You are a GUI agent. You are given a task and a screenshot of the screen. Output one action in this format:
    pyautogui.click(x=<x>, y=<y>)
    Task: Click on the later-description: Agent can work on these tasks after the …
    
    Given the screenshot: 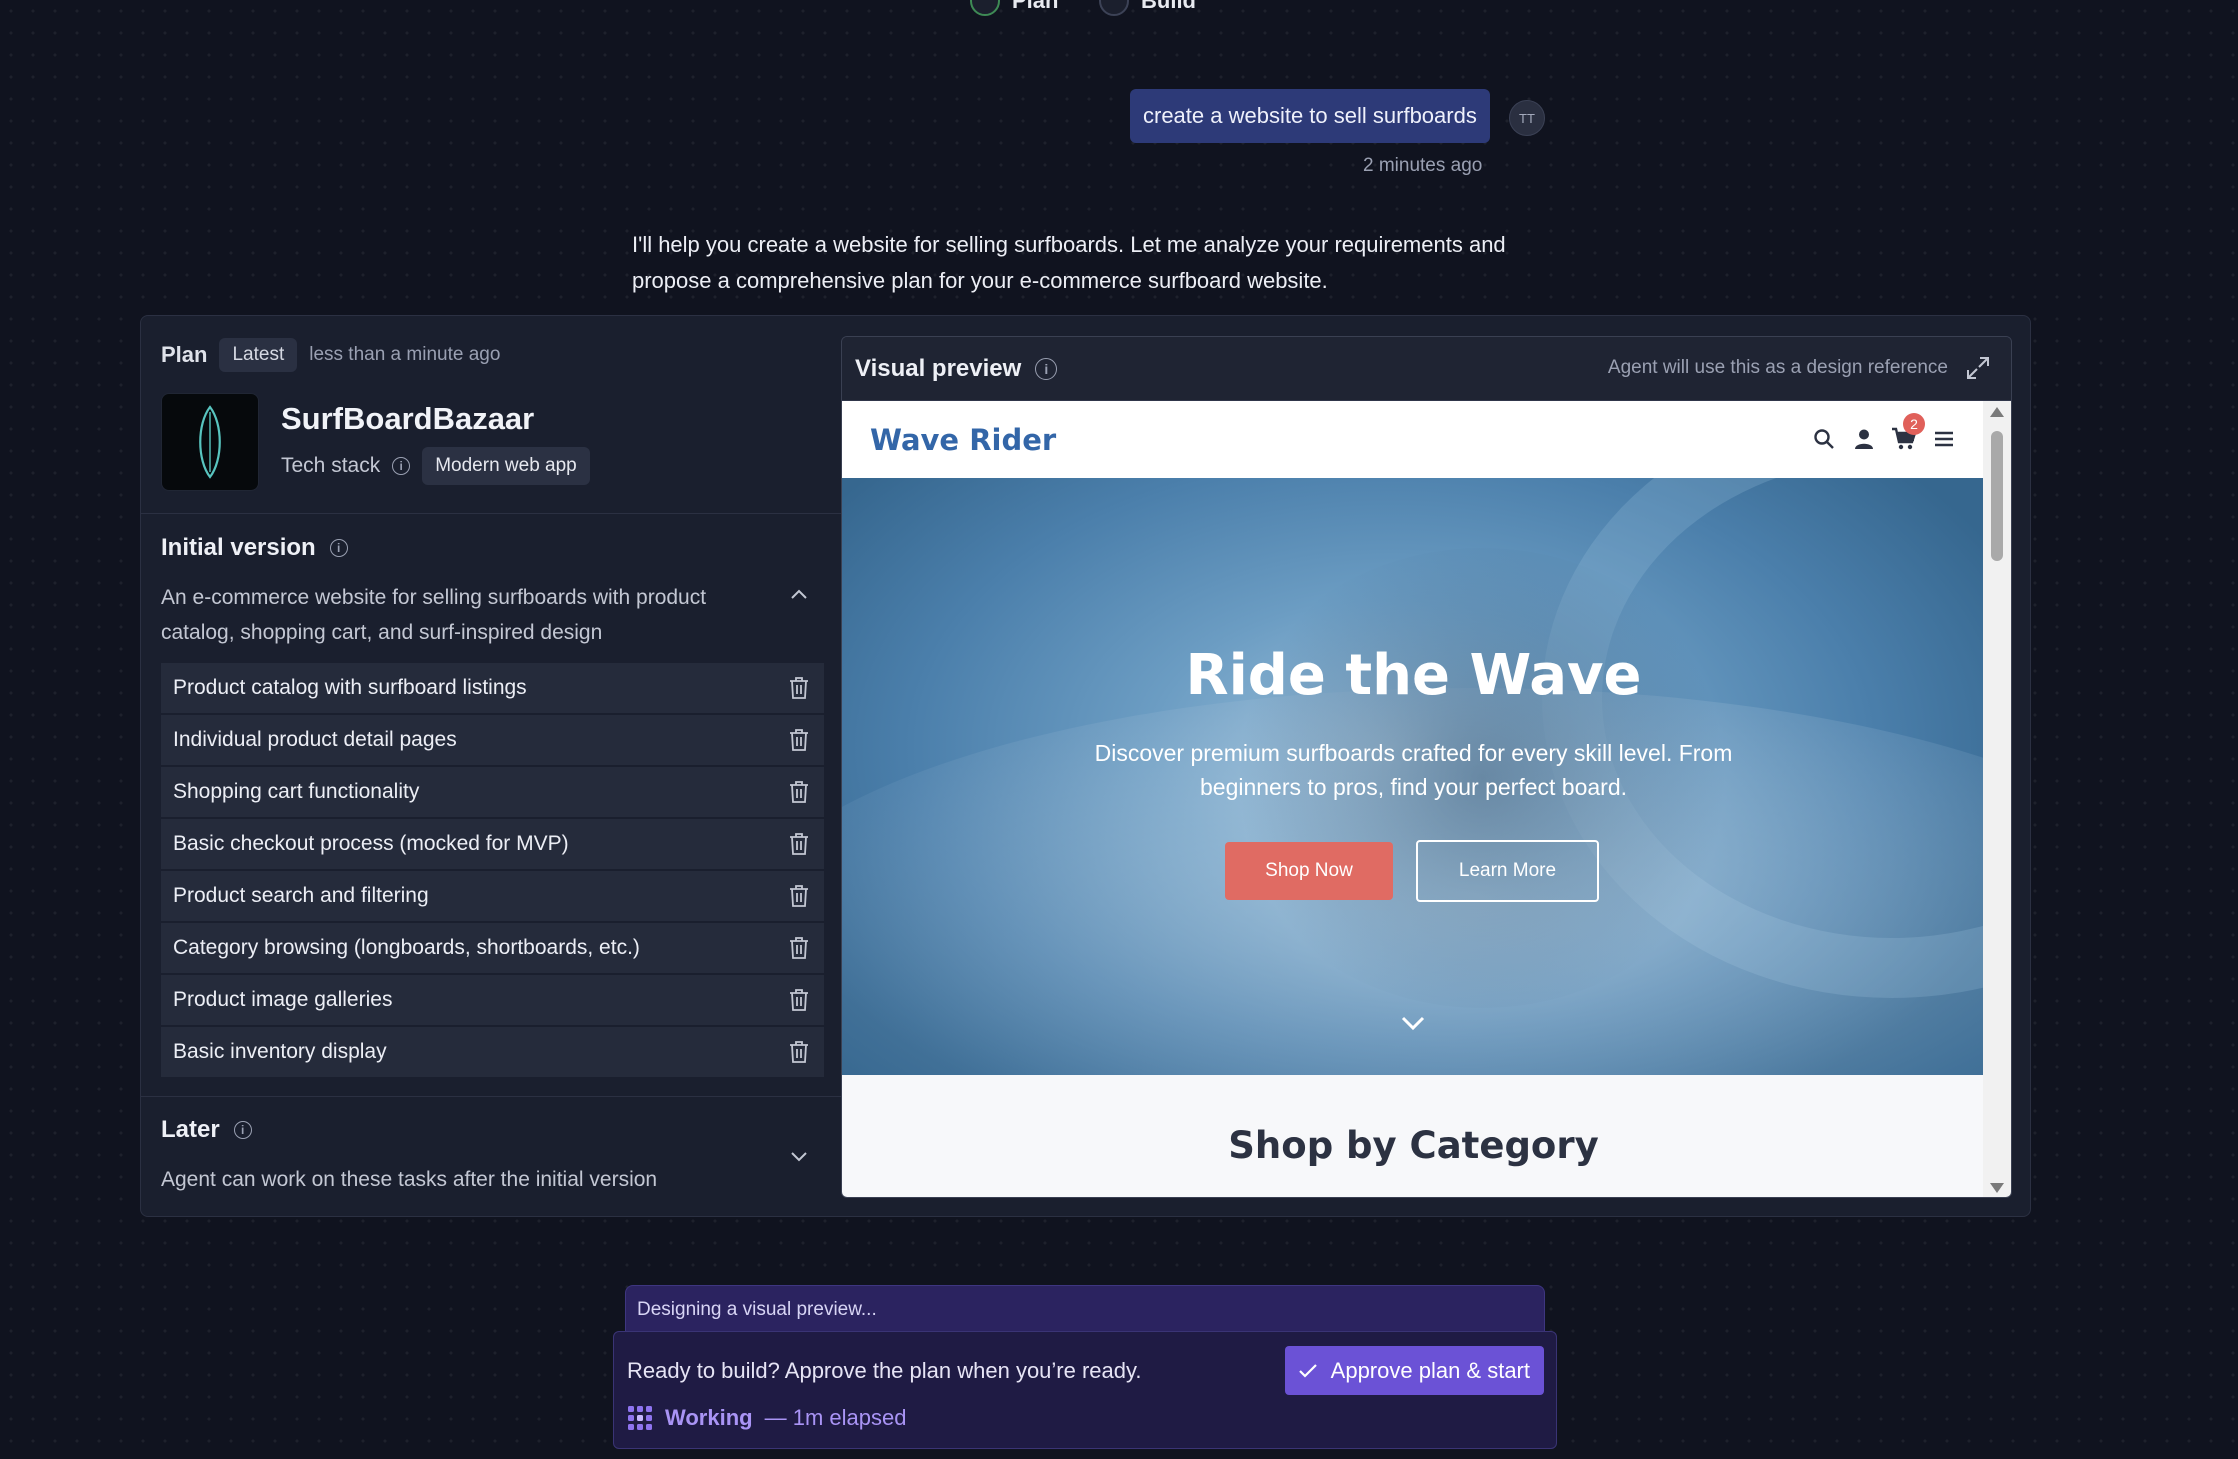 What is the action you would take?
    pyautogui.click(x=409, y=1179)
    